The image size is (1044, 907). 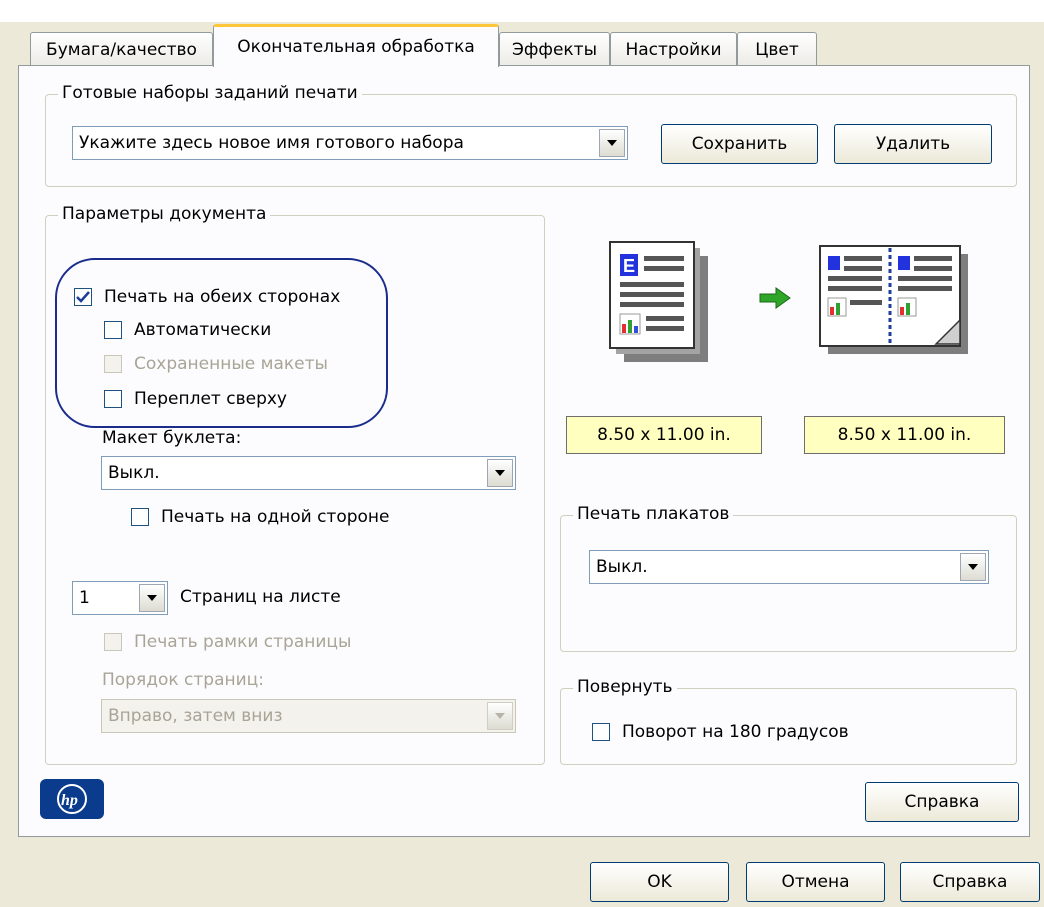 What do you see at coordinates (554, 49) in the screenshot?
I see `tab-effects: Эффекты` at bounding box center [554, 49].